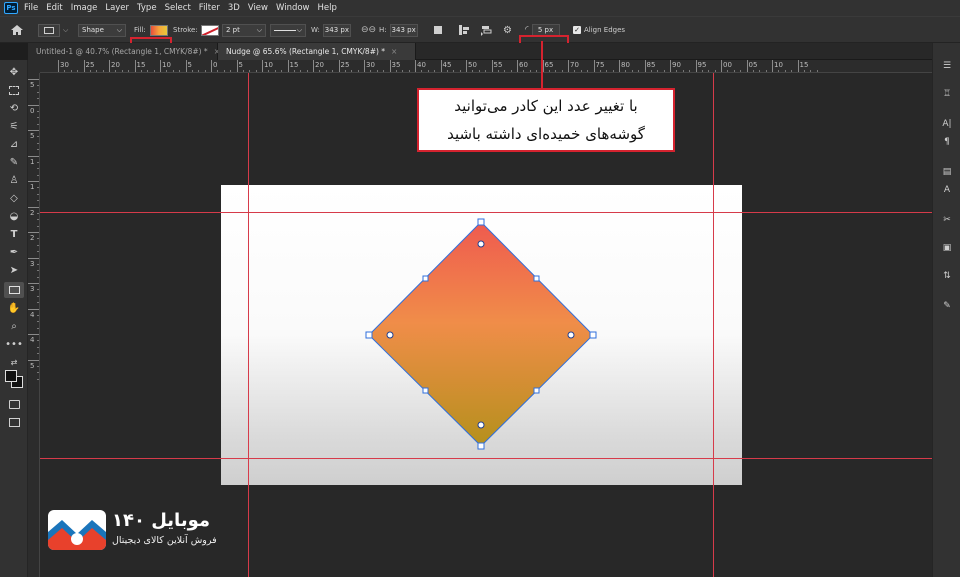 The height and width of the screenshot is (577, 960). What do you see at coordinates (14, 344) in the screenshot?
I see `more-tools-icon: •••` at bounding box center [14, 344].